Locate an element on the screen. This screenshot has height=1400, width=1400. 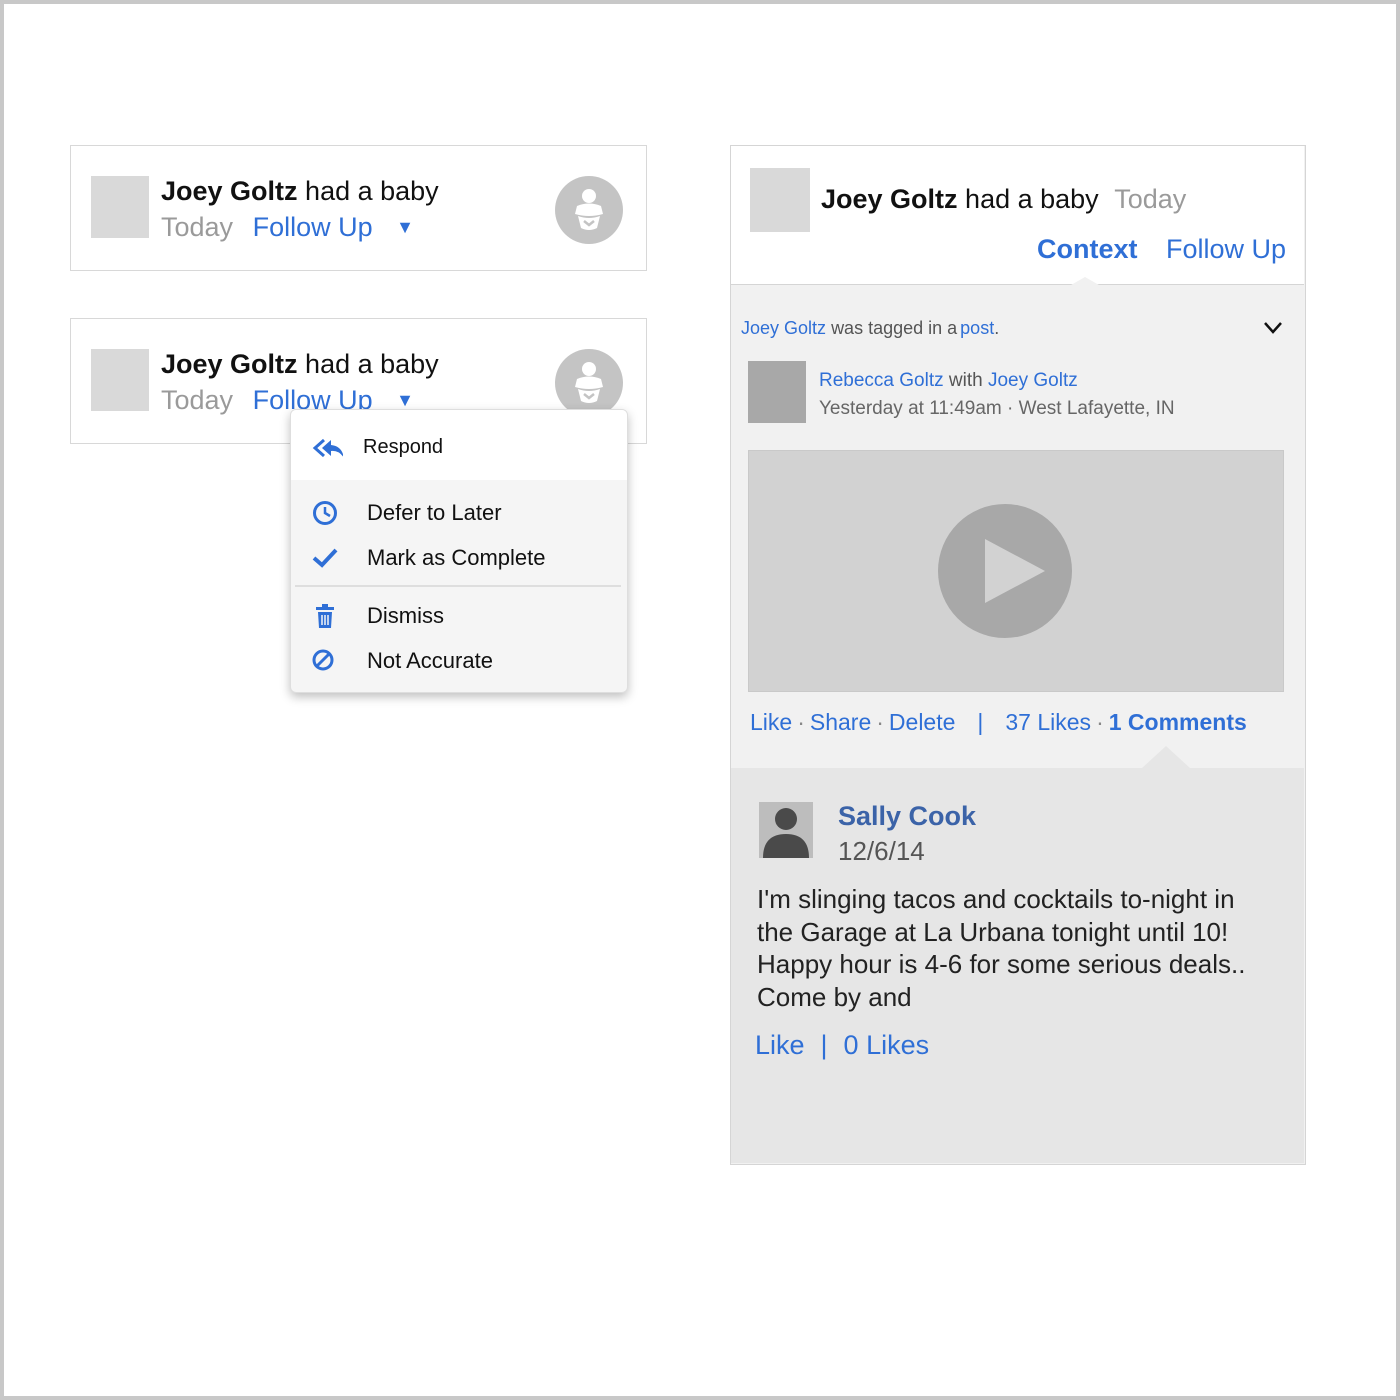
post-with-text: with is located at coordinates (965, 380).